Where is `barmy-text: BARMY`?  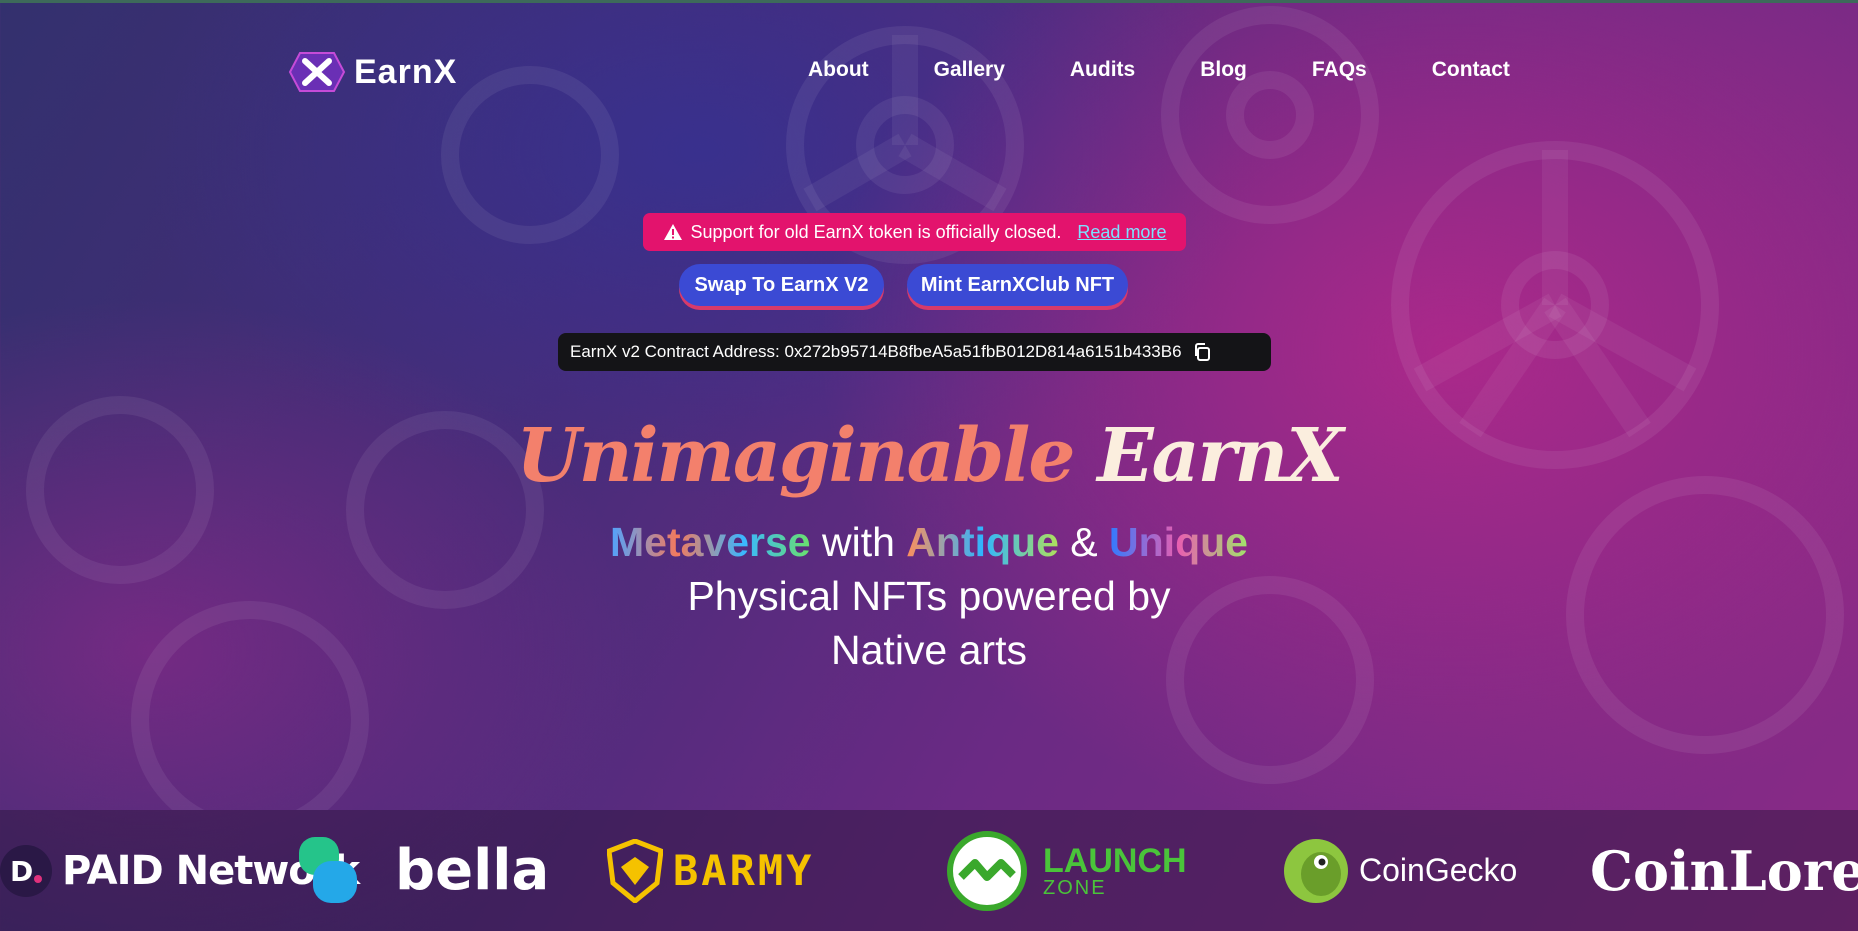
barmy-text: BARMY is located at coordinates (744, 870).